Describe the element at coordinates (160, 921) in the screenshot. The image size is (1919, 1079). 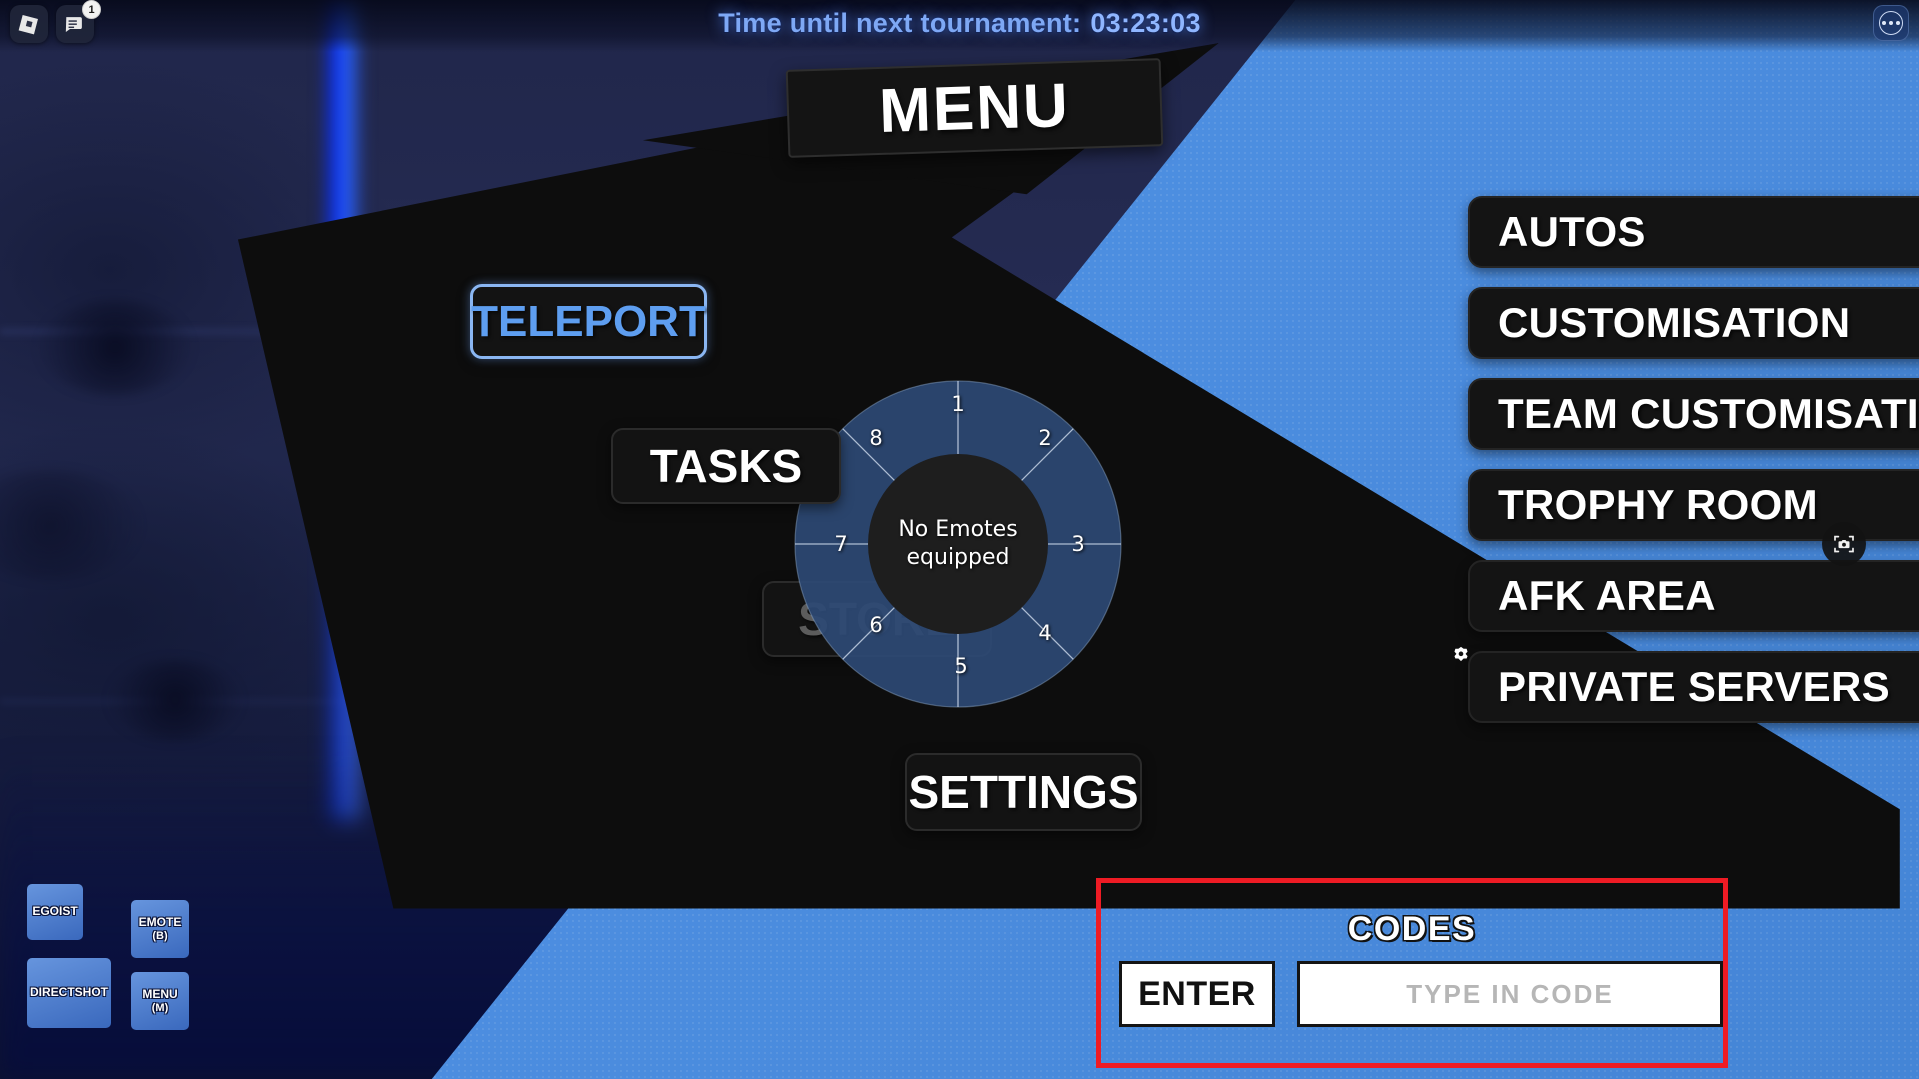
I see `action-button-emote-label: EMOTE` at that location.